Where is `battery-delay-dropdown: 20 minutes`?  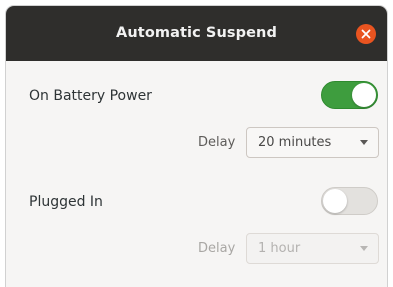 battery-delay-dropdown: 20 minutes is located at coordinates (312, 142).